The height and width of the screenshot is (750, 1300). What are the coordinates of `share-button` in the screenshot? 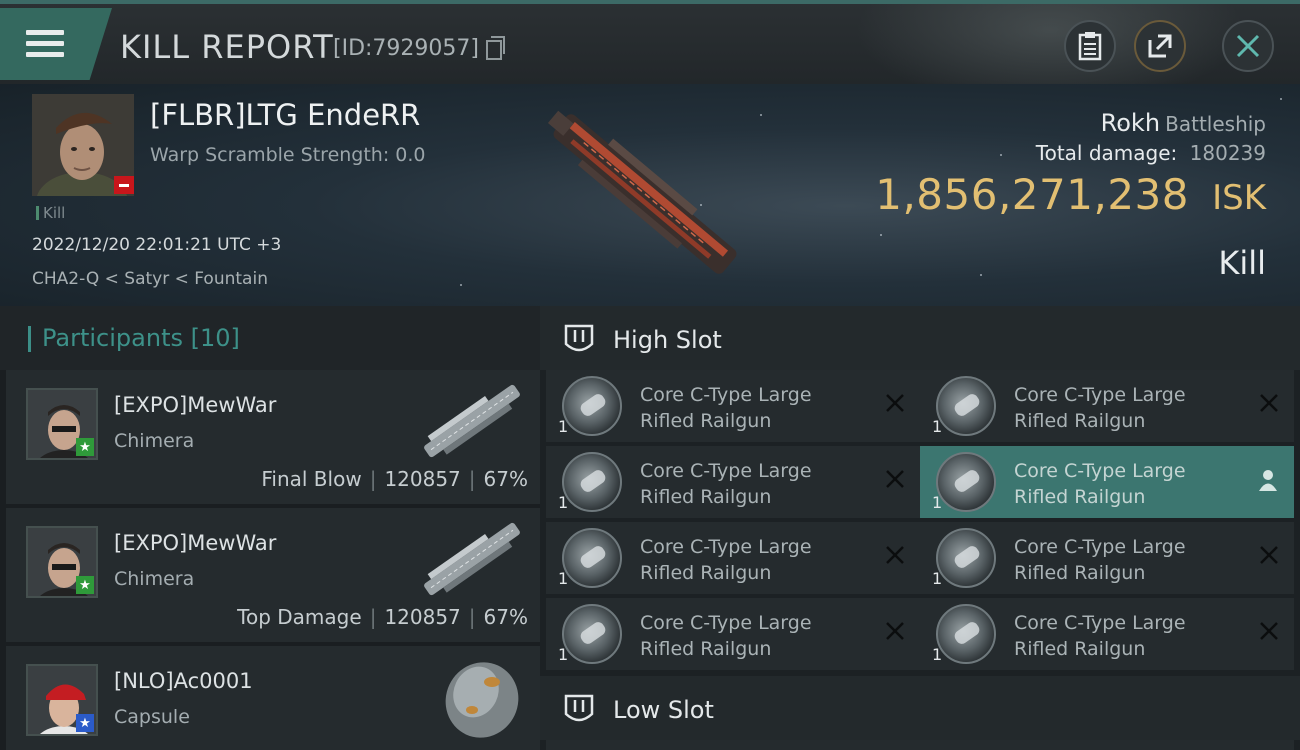 It's located at (1160, 46).